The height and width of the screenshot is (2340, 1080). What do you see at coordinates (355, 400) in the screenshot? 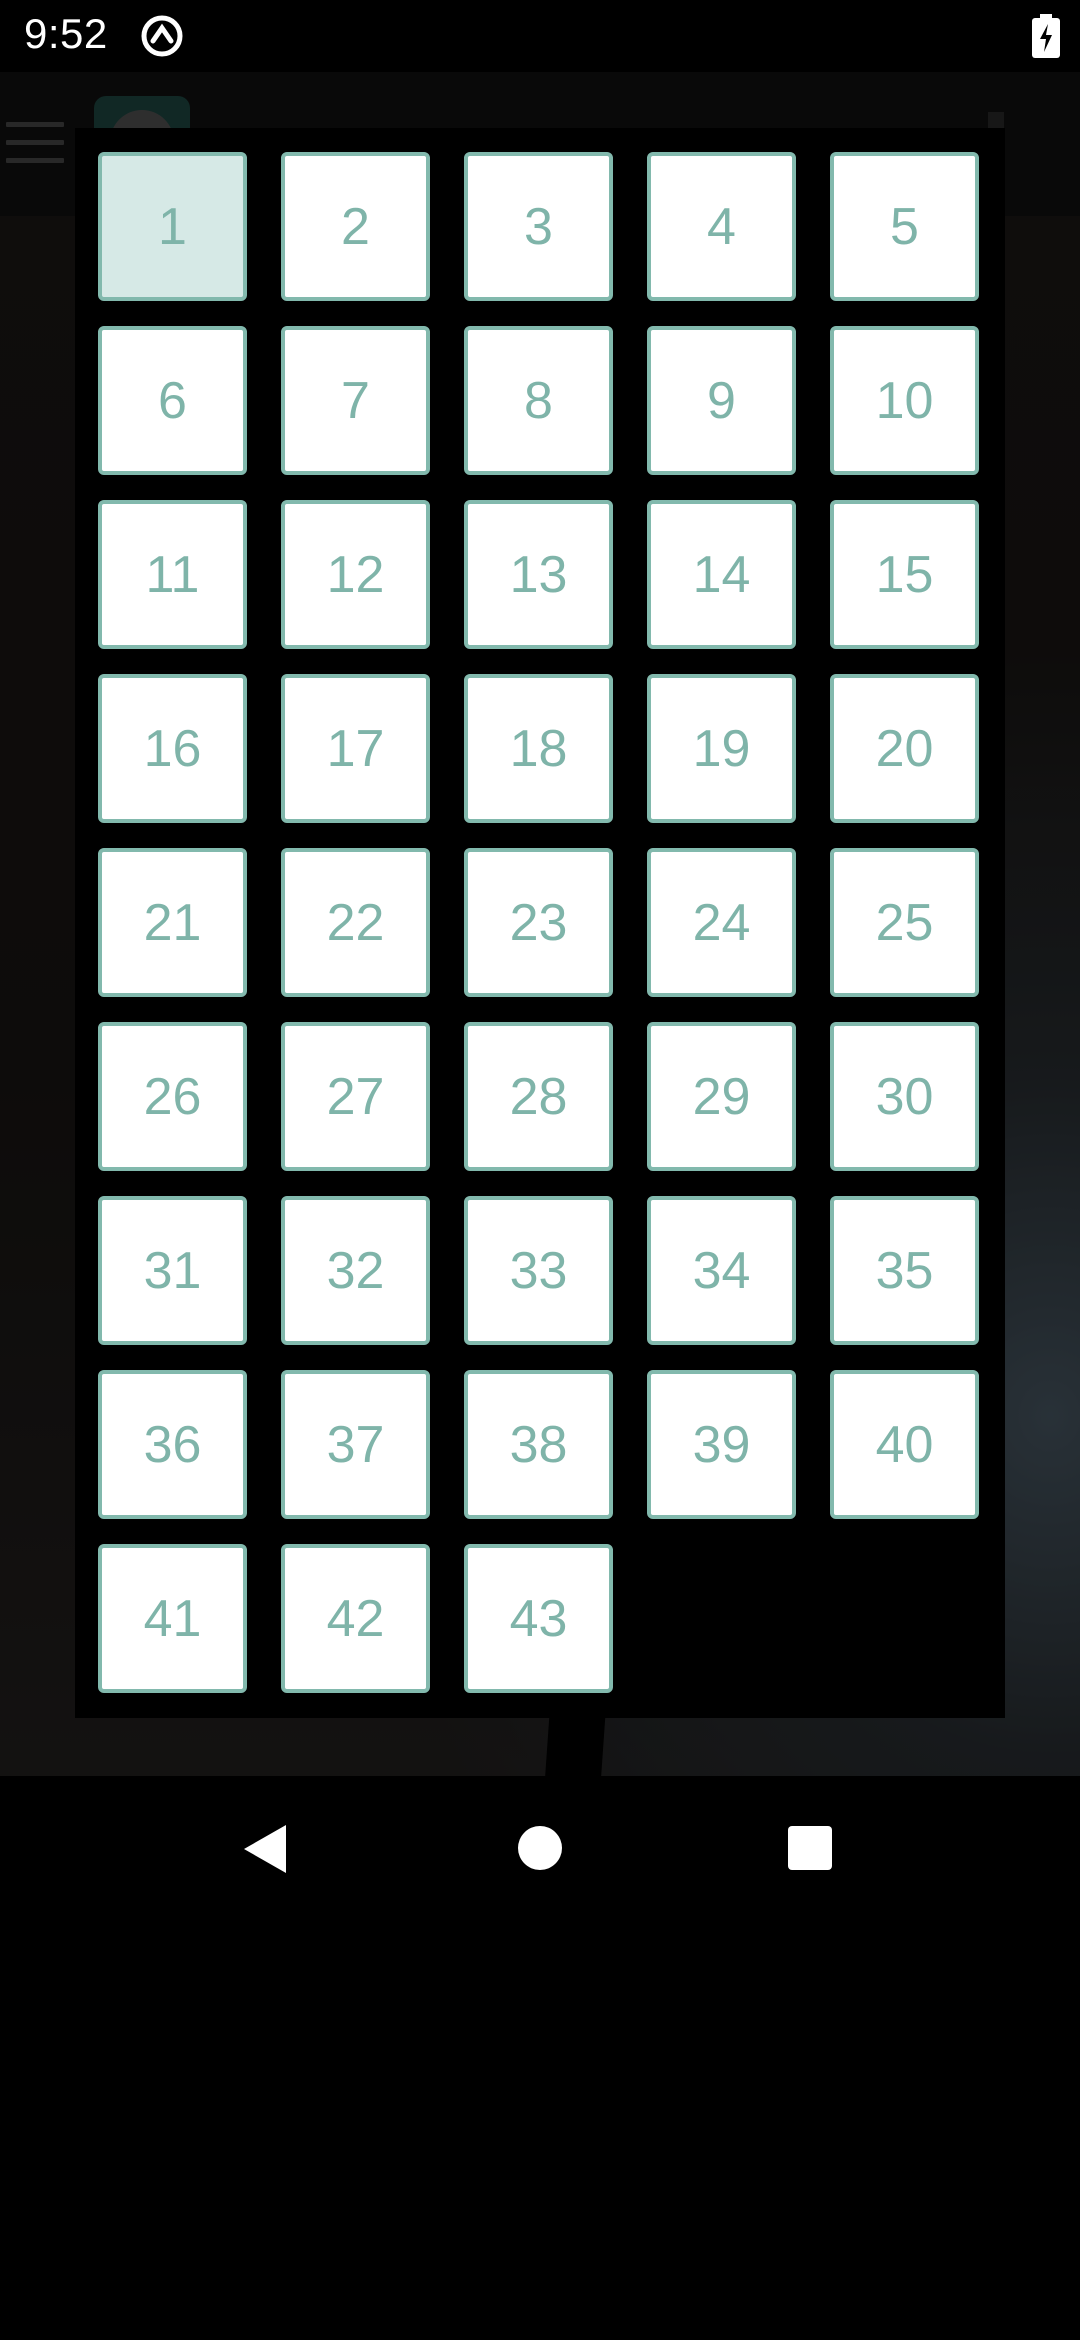
I see `chapter-button-7: 7` at bounding box center [355, 400].